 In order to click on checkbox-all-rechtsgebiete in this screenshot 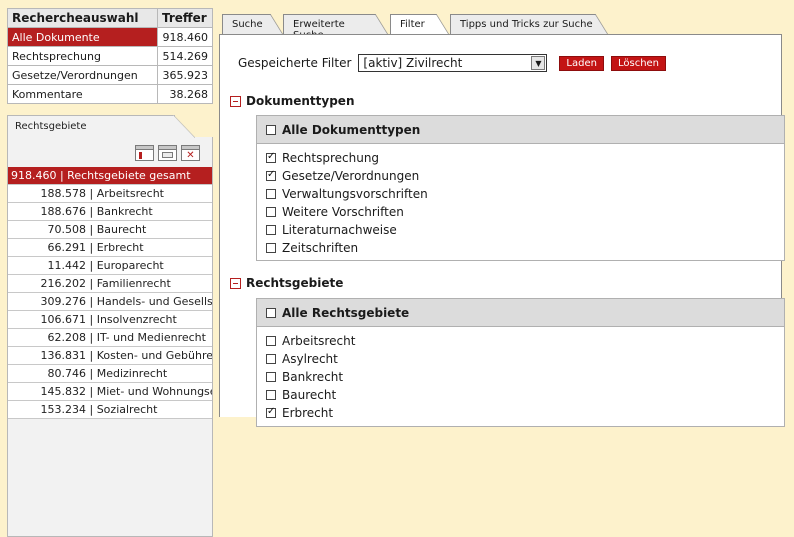, I will do `click(271, 312)`.